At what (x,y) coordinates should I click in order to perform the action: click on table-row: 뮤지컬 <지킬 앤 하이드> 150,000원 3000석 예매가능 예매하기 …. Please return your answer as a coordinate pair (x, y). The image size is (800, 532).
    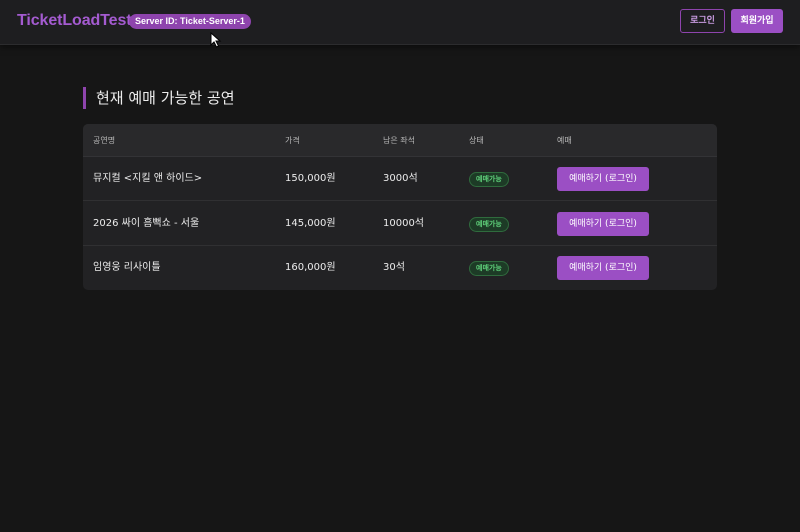
    Looking at the image, I should click on (400, 179).